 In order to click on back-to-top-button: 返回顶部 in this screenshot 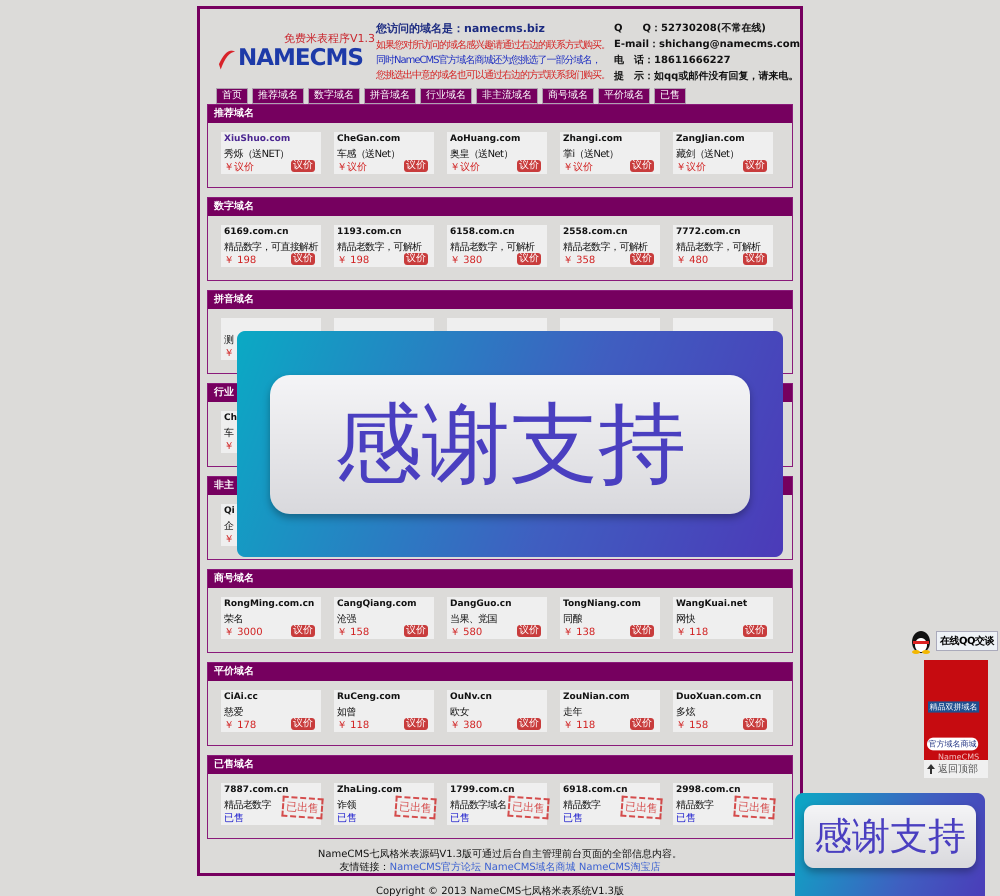, I will do `click(956, 769)`.